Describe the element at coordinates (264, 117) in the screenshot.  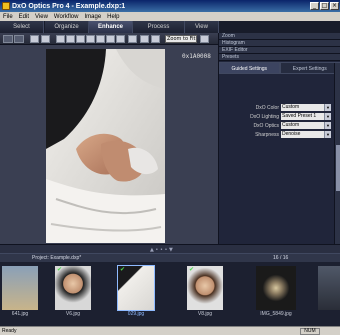
I see `setting-label: DxO Lighting` at that location.